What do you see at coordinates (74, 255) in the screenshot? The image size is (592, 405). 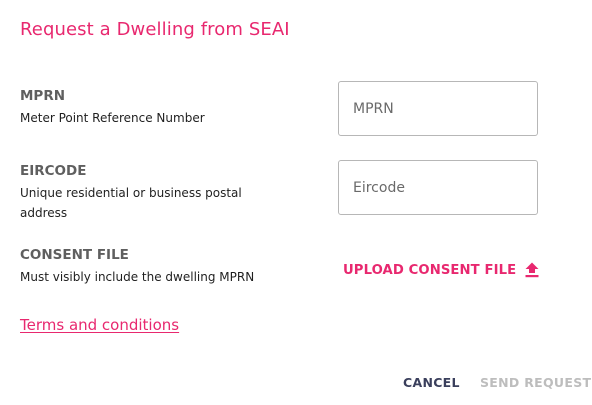 I see `consent-file-label: CONSENT FILE` at bounding box center [74, 255].